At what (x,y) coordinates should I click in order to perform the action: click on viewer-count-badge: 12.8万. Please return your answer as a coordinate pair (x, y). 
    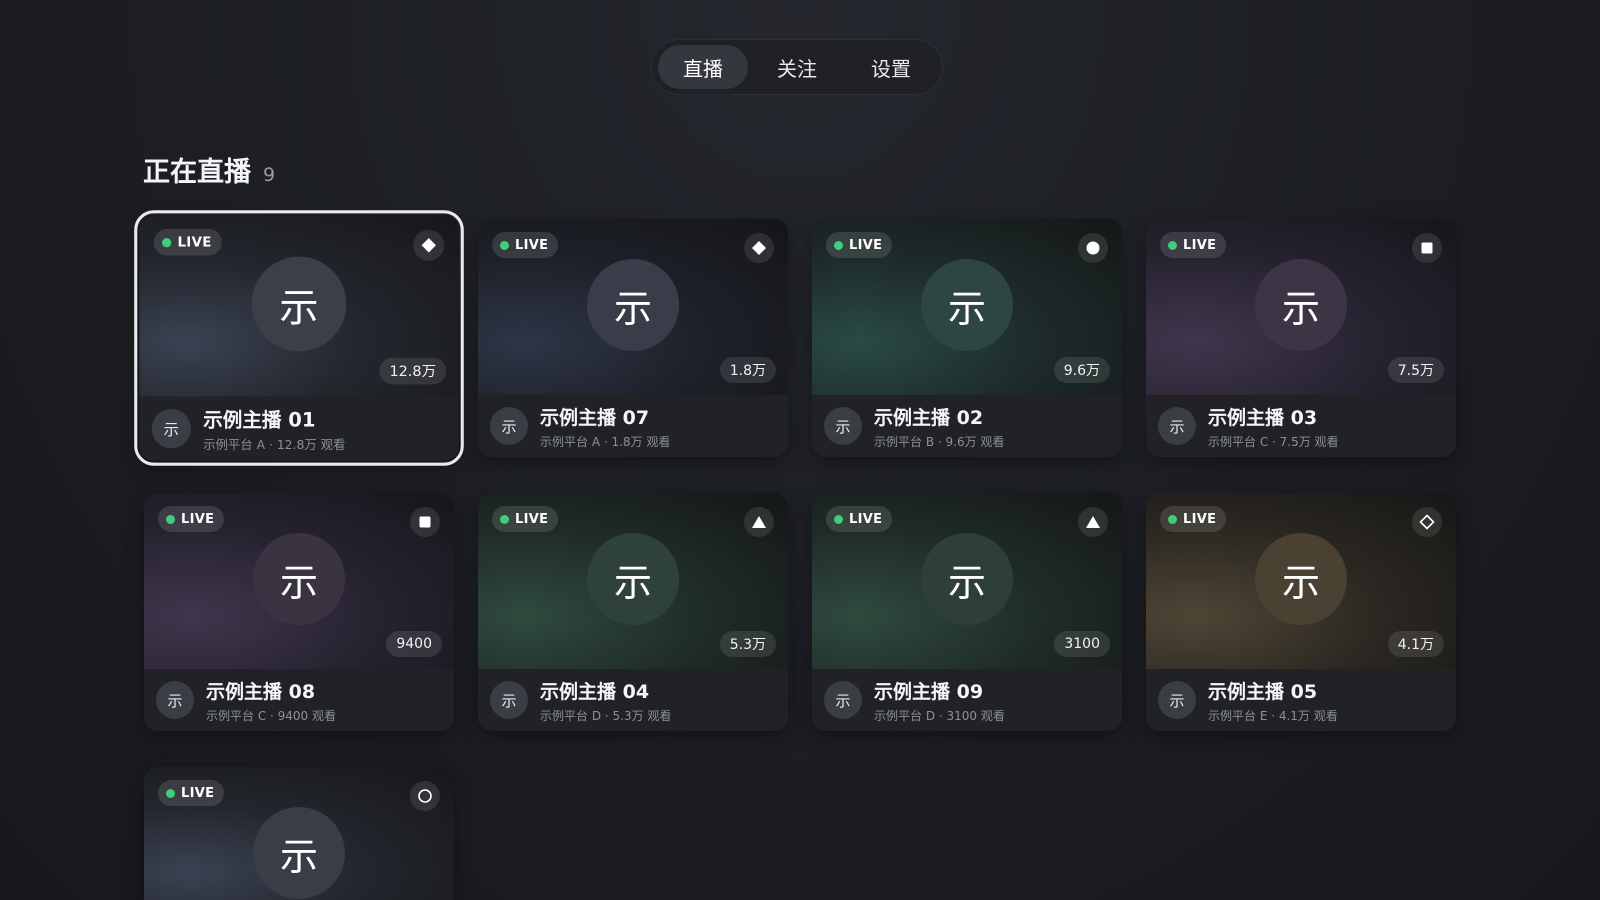
    Looking at the image, I should click on (413, 371).